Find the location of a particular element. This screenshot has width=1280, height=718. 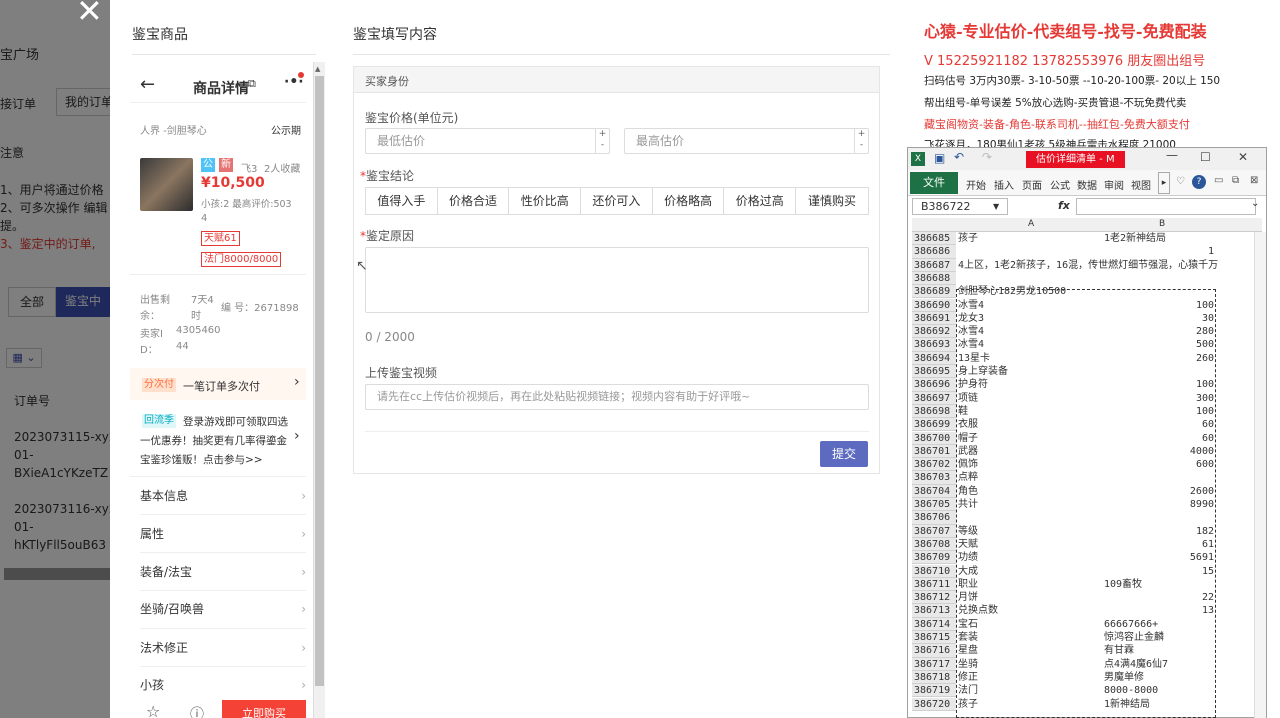

row-number: 386687 is located at coordinates (934, 265).